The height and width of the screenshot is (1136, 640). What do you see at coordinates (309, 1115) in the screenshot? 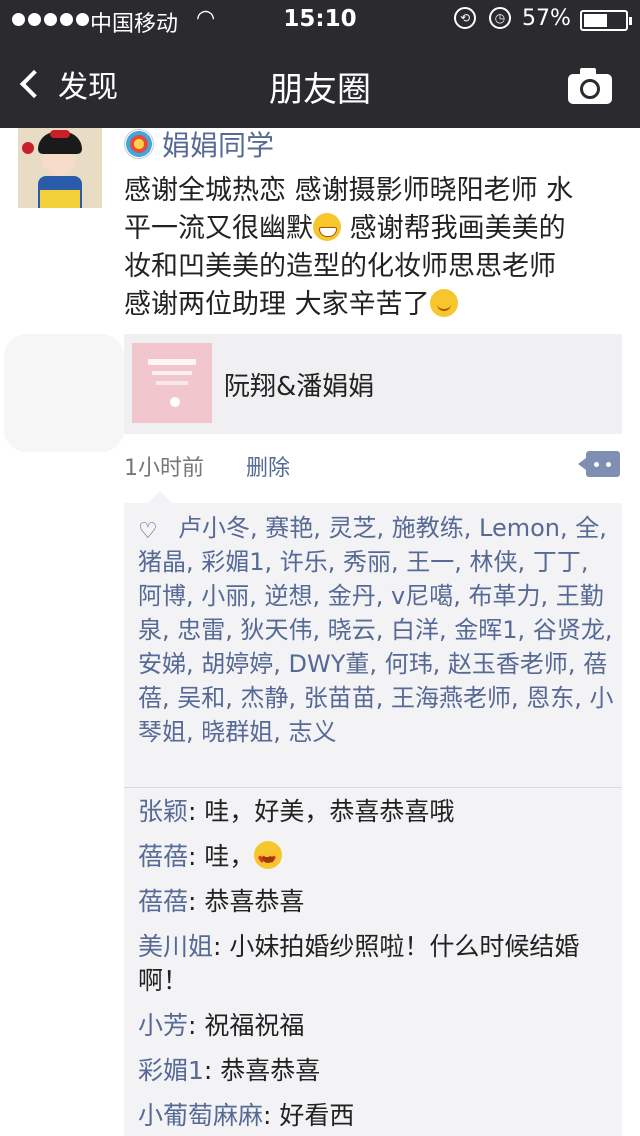
I see `comment-text: : 好看西` at bounding box center [309, 1115].